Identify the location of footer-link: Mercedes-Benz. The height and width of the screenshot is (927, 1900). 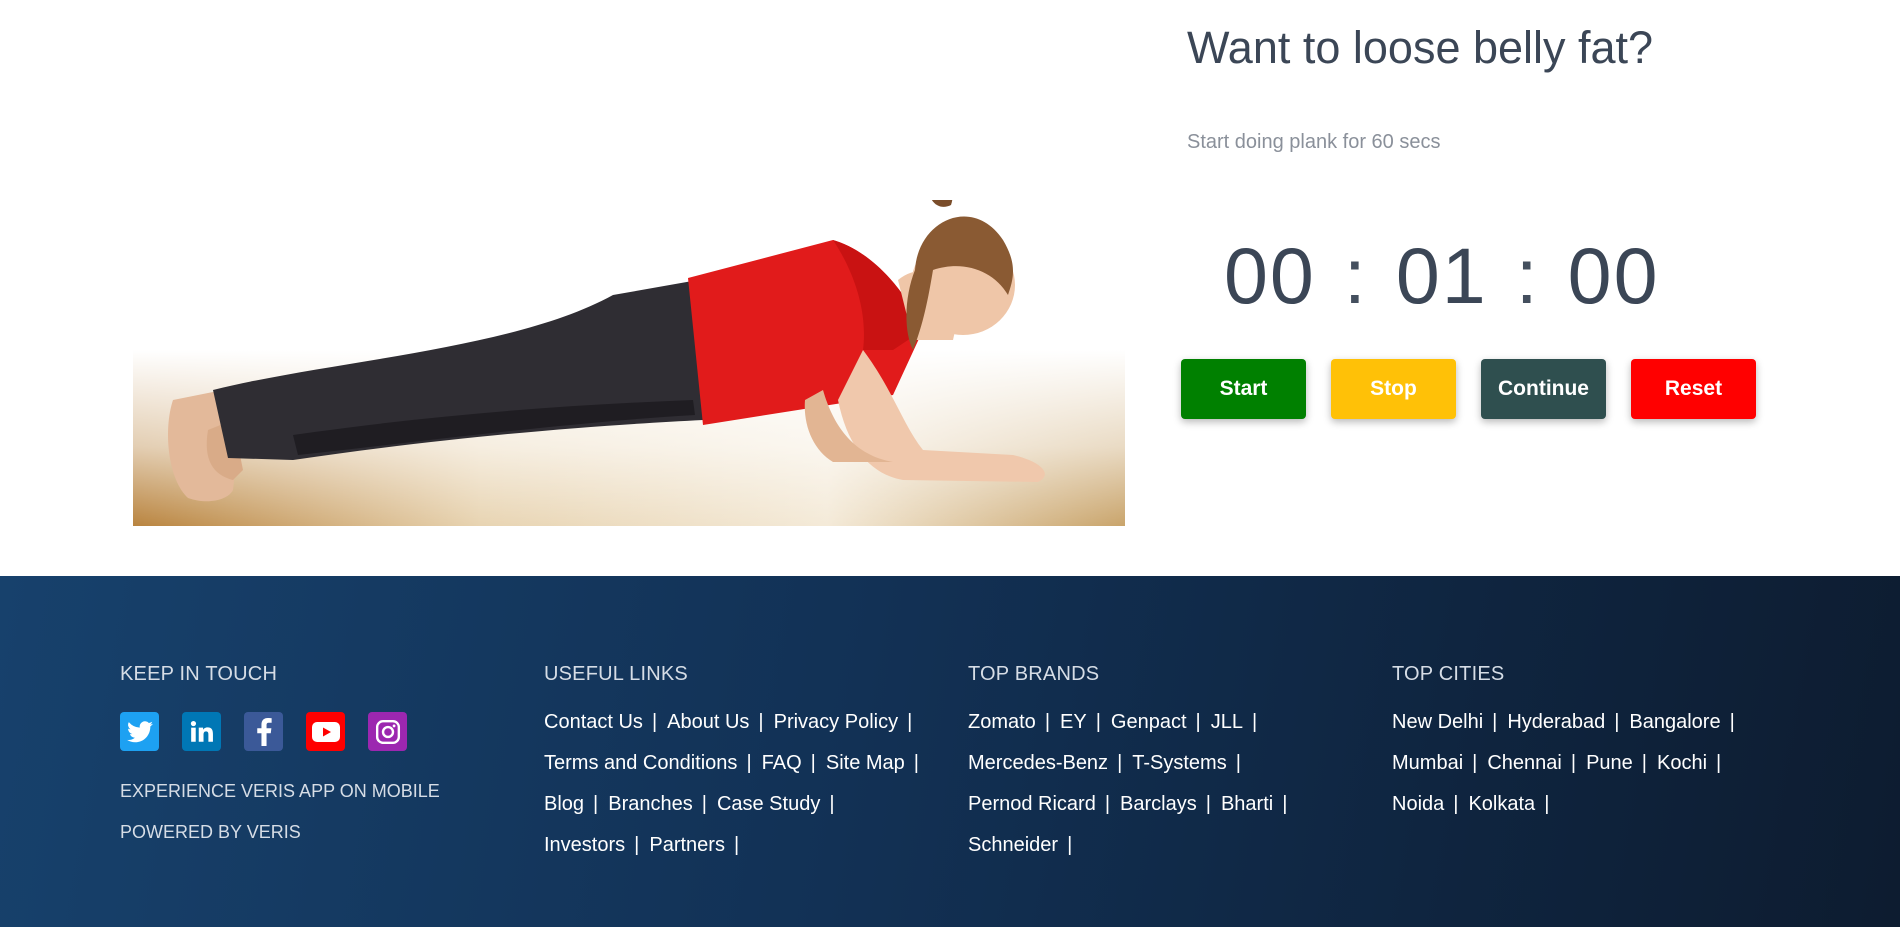
(1038, 763).